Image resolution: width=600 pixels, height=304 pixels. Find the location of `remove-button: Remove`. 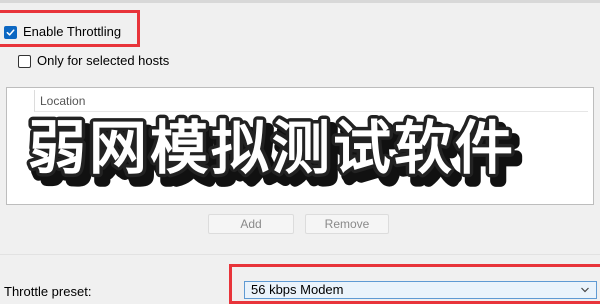

remove-button: Remove is located at coordinates (347, 224).